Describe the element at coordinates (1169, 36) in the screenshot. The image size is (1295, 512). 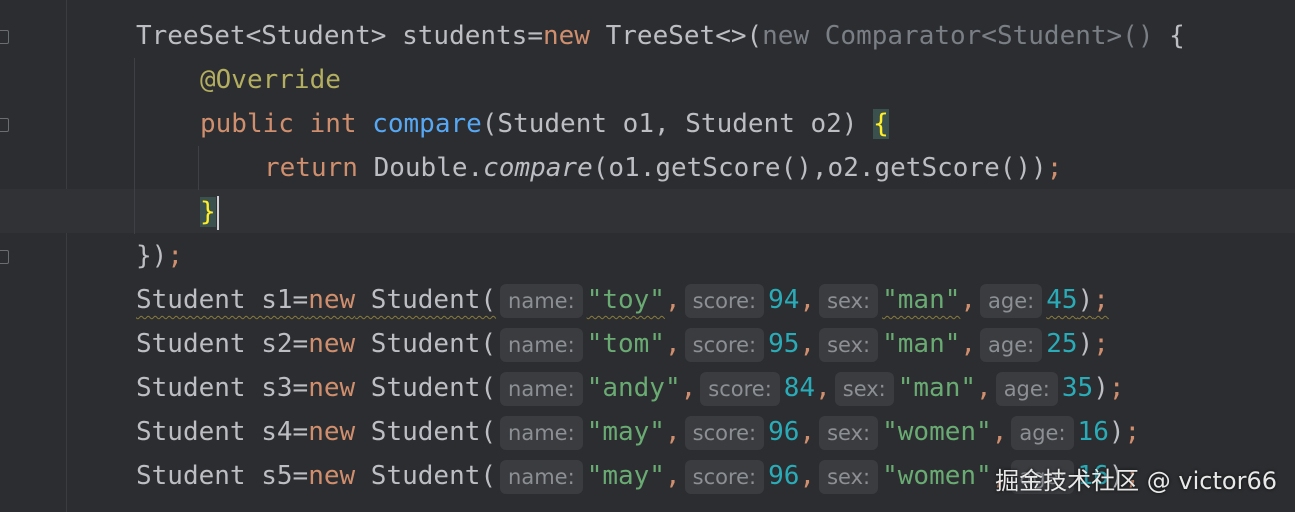
I see `code-token: {` at that location.